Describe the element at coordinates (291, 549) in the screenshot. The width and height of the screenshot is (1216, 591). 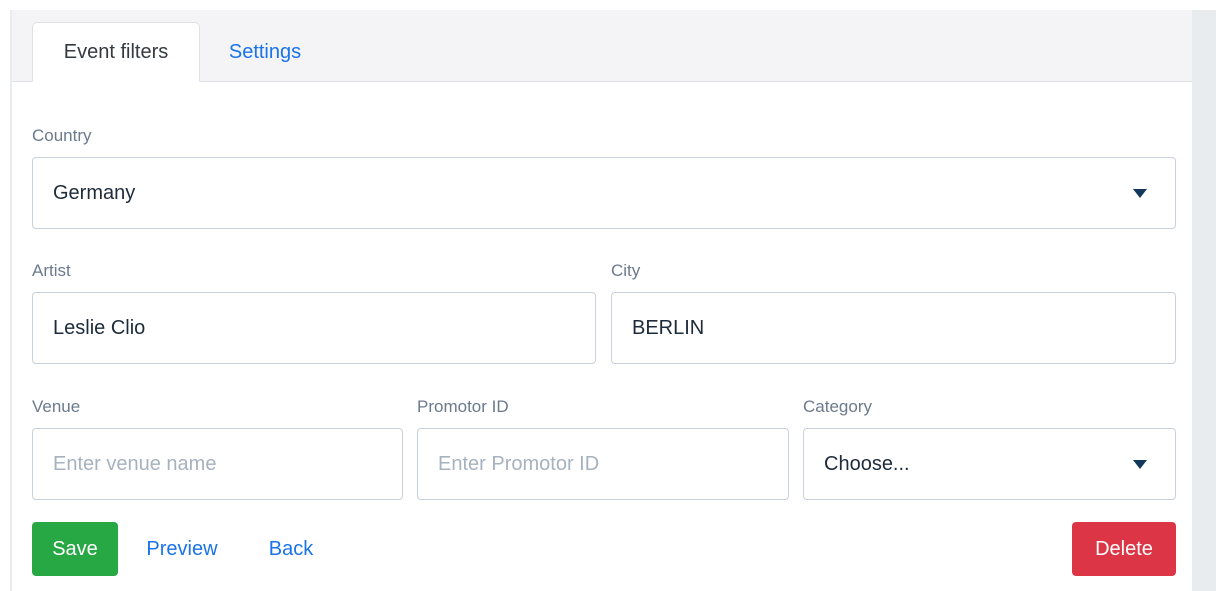
I see `back-button: Back` at that location.